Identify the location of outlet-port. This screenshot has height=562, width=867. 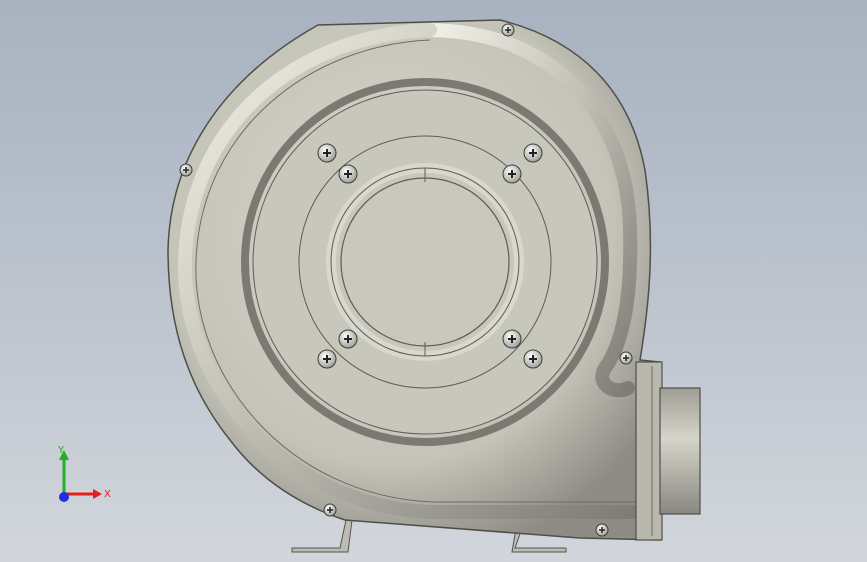
(668, 451).